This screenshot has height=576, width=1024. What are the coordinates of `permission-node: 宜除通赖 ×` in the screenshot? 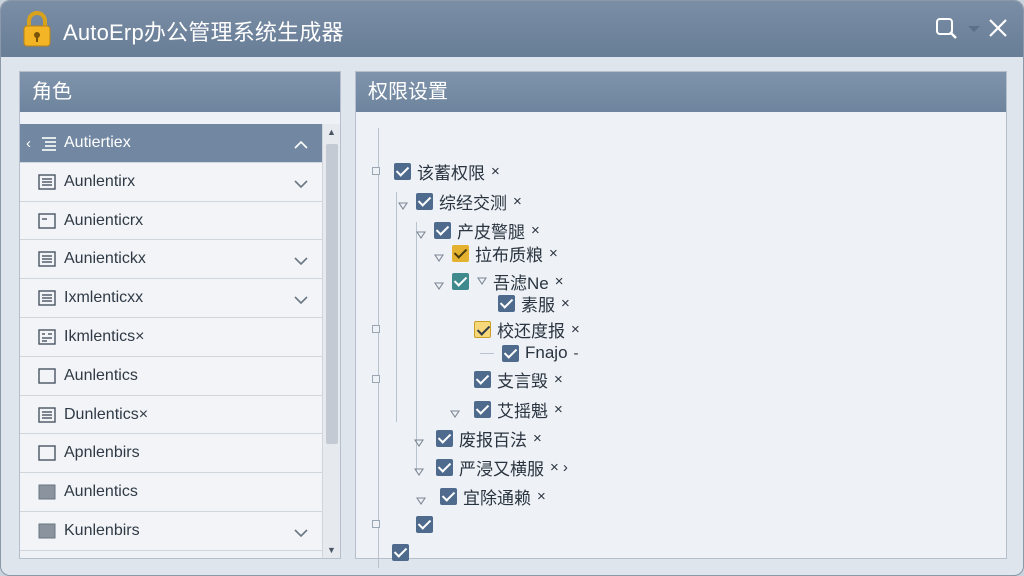 It's located at (493, 496).